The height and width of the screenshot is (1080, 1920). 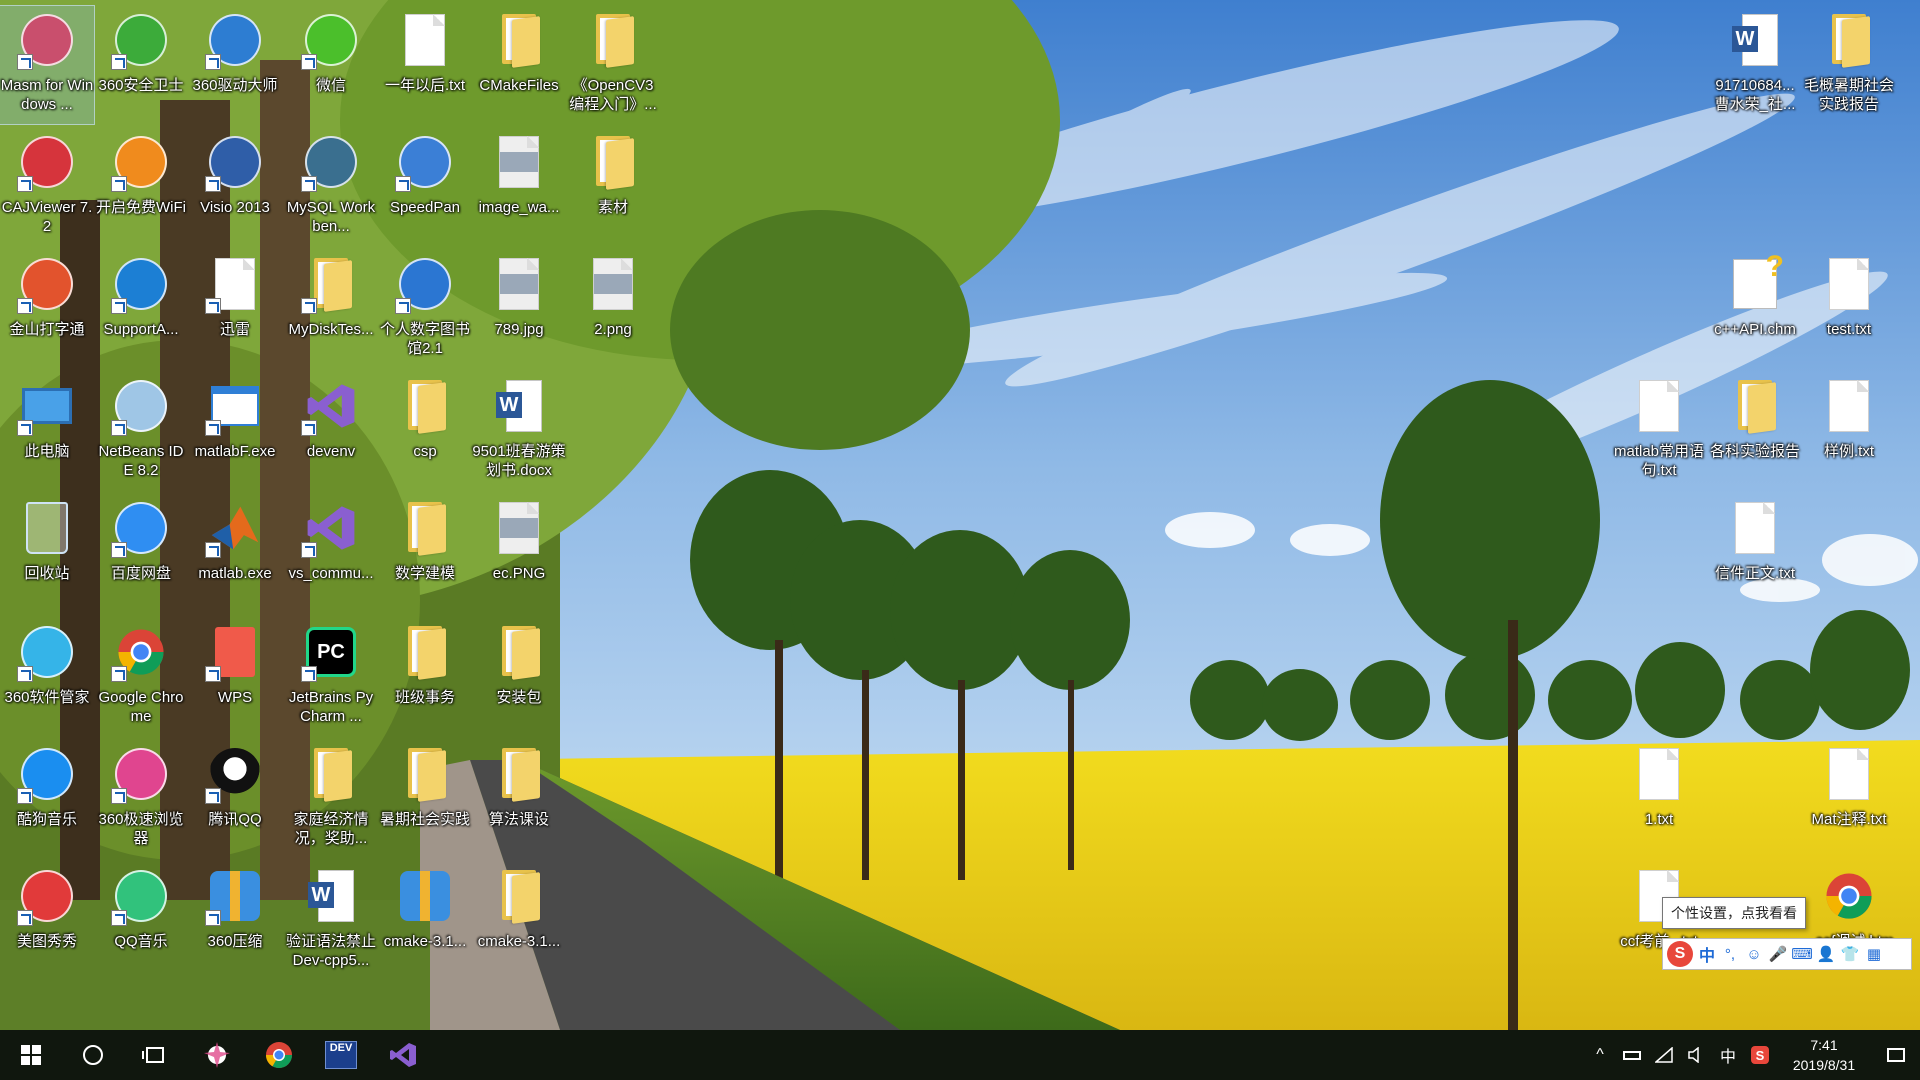 I want to click on desktop-icon: 酷狗音乐, so click(x=47, y=799).